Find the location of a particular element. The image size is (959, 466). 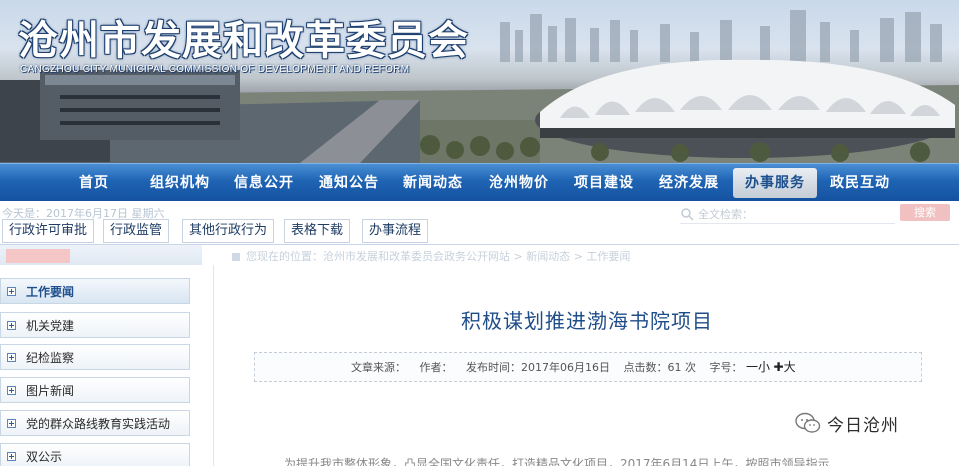

sidebar-item-label: 党的群众路线教育实践活动 is located at coordinates (98, 423).